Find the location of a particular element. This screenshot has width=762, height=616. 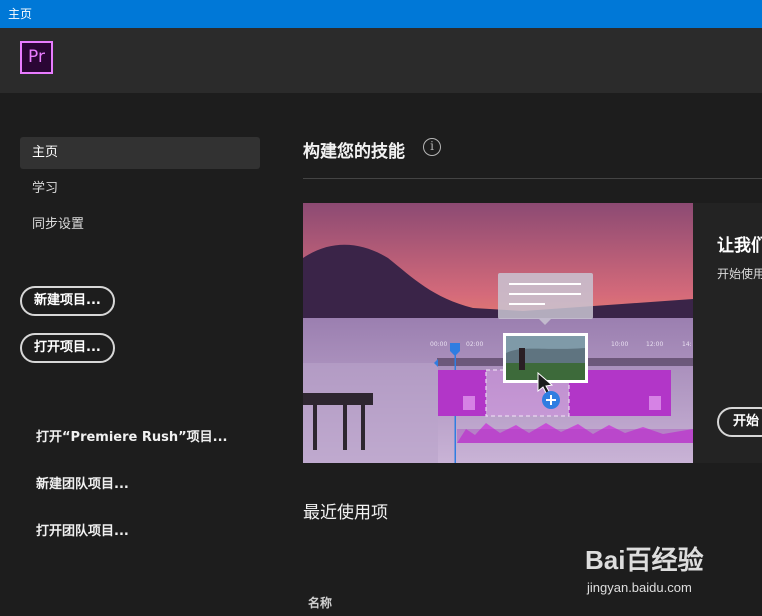

window-title: 主页 is located at coordinates (20, 14).